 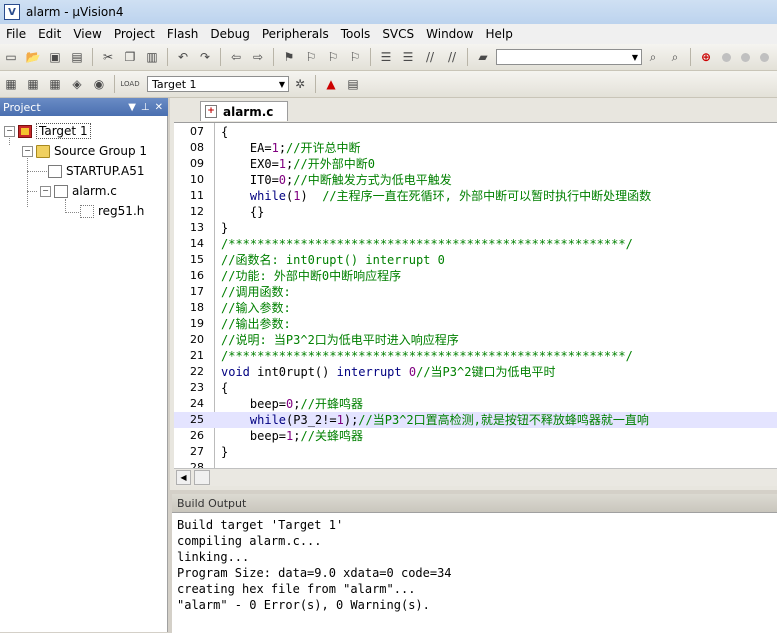 What do you see at coordinates (99, 84) in the screenshot?
I see `stop-build-icon: ◉` at bounding box center [99, 84].